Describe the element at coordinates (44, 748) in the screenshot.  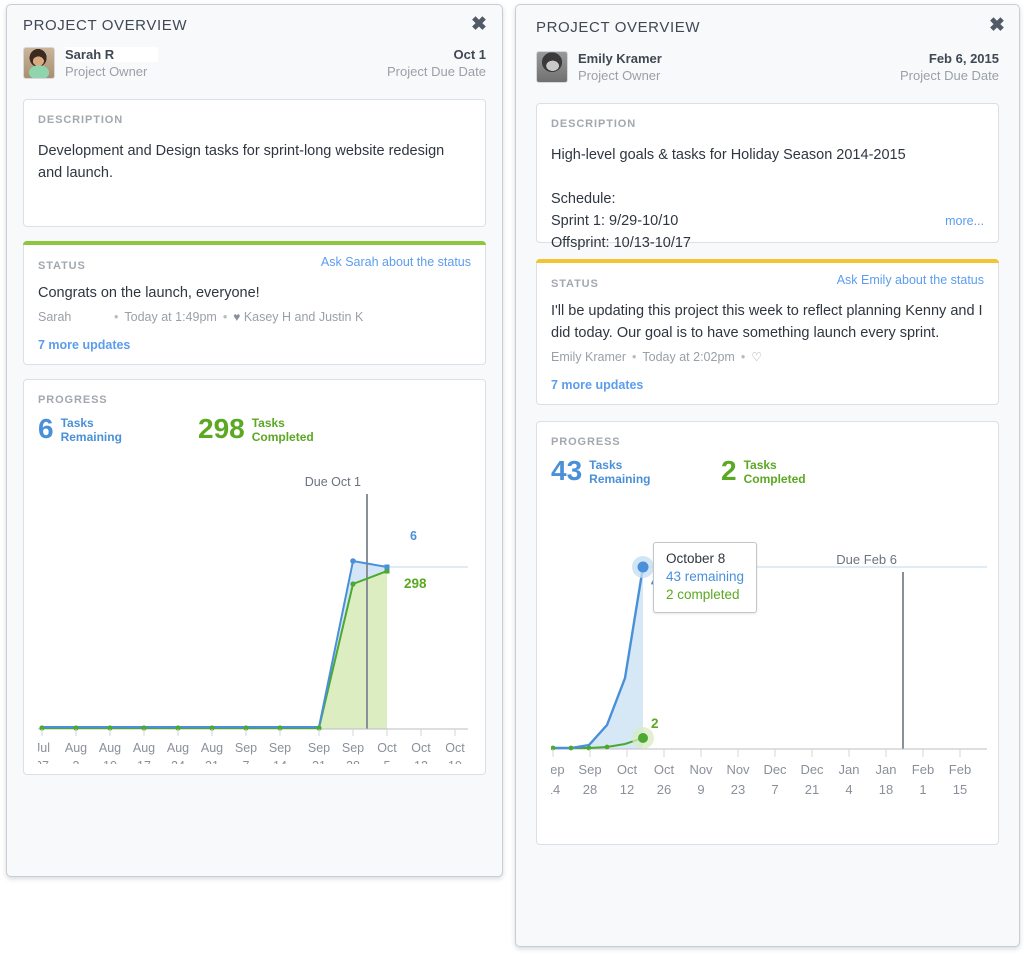
I see `svg-text: Jul` at that location.